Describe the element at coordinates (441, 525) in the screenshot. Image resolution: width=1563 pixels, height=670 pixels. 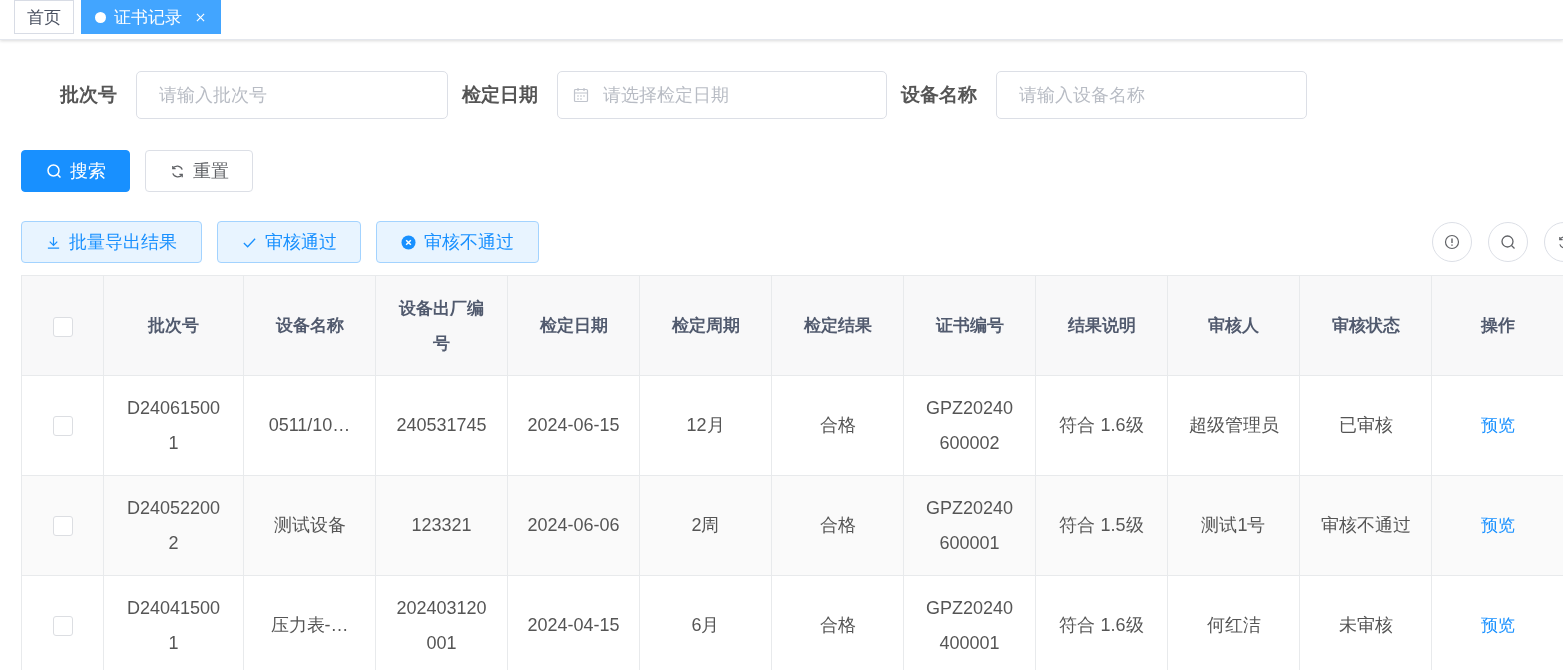
I see `table-cell-text: 123321` at that location.